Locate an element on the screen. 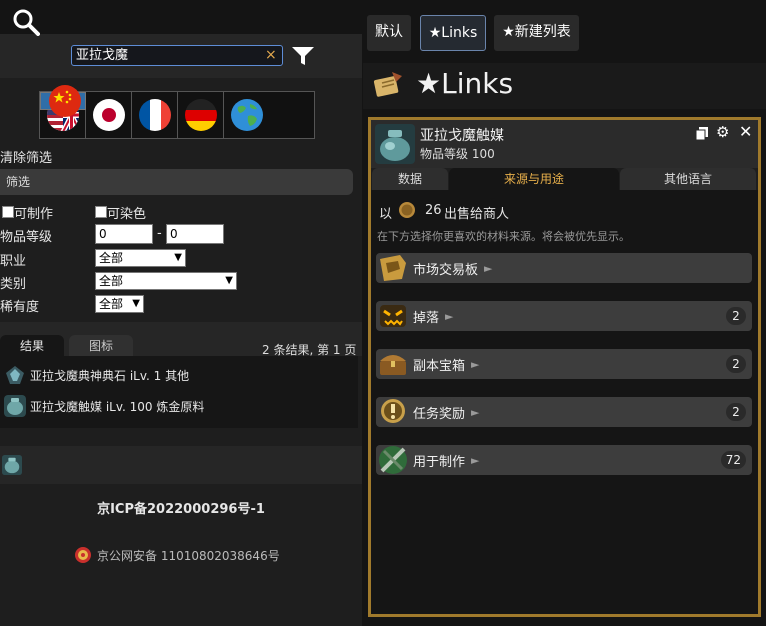  quest-reward-icon is located at coordinates (393, 411).